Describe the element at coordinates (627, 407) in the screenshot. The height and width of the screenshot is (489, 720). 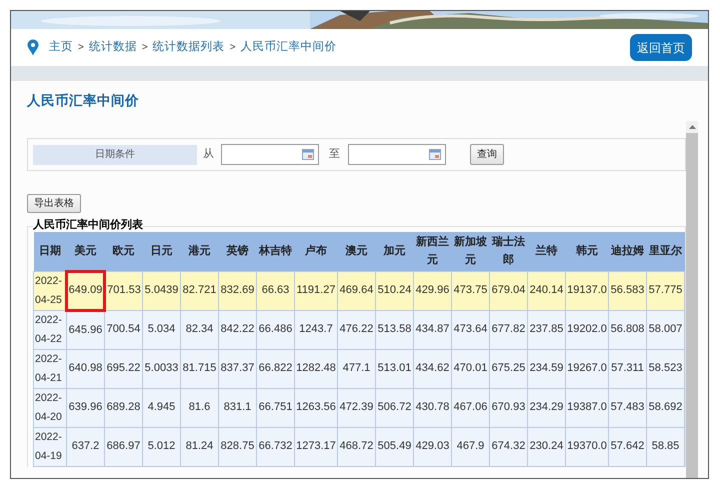
I see `table-cell: 57.483` at that location.